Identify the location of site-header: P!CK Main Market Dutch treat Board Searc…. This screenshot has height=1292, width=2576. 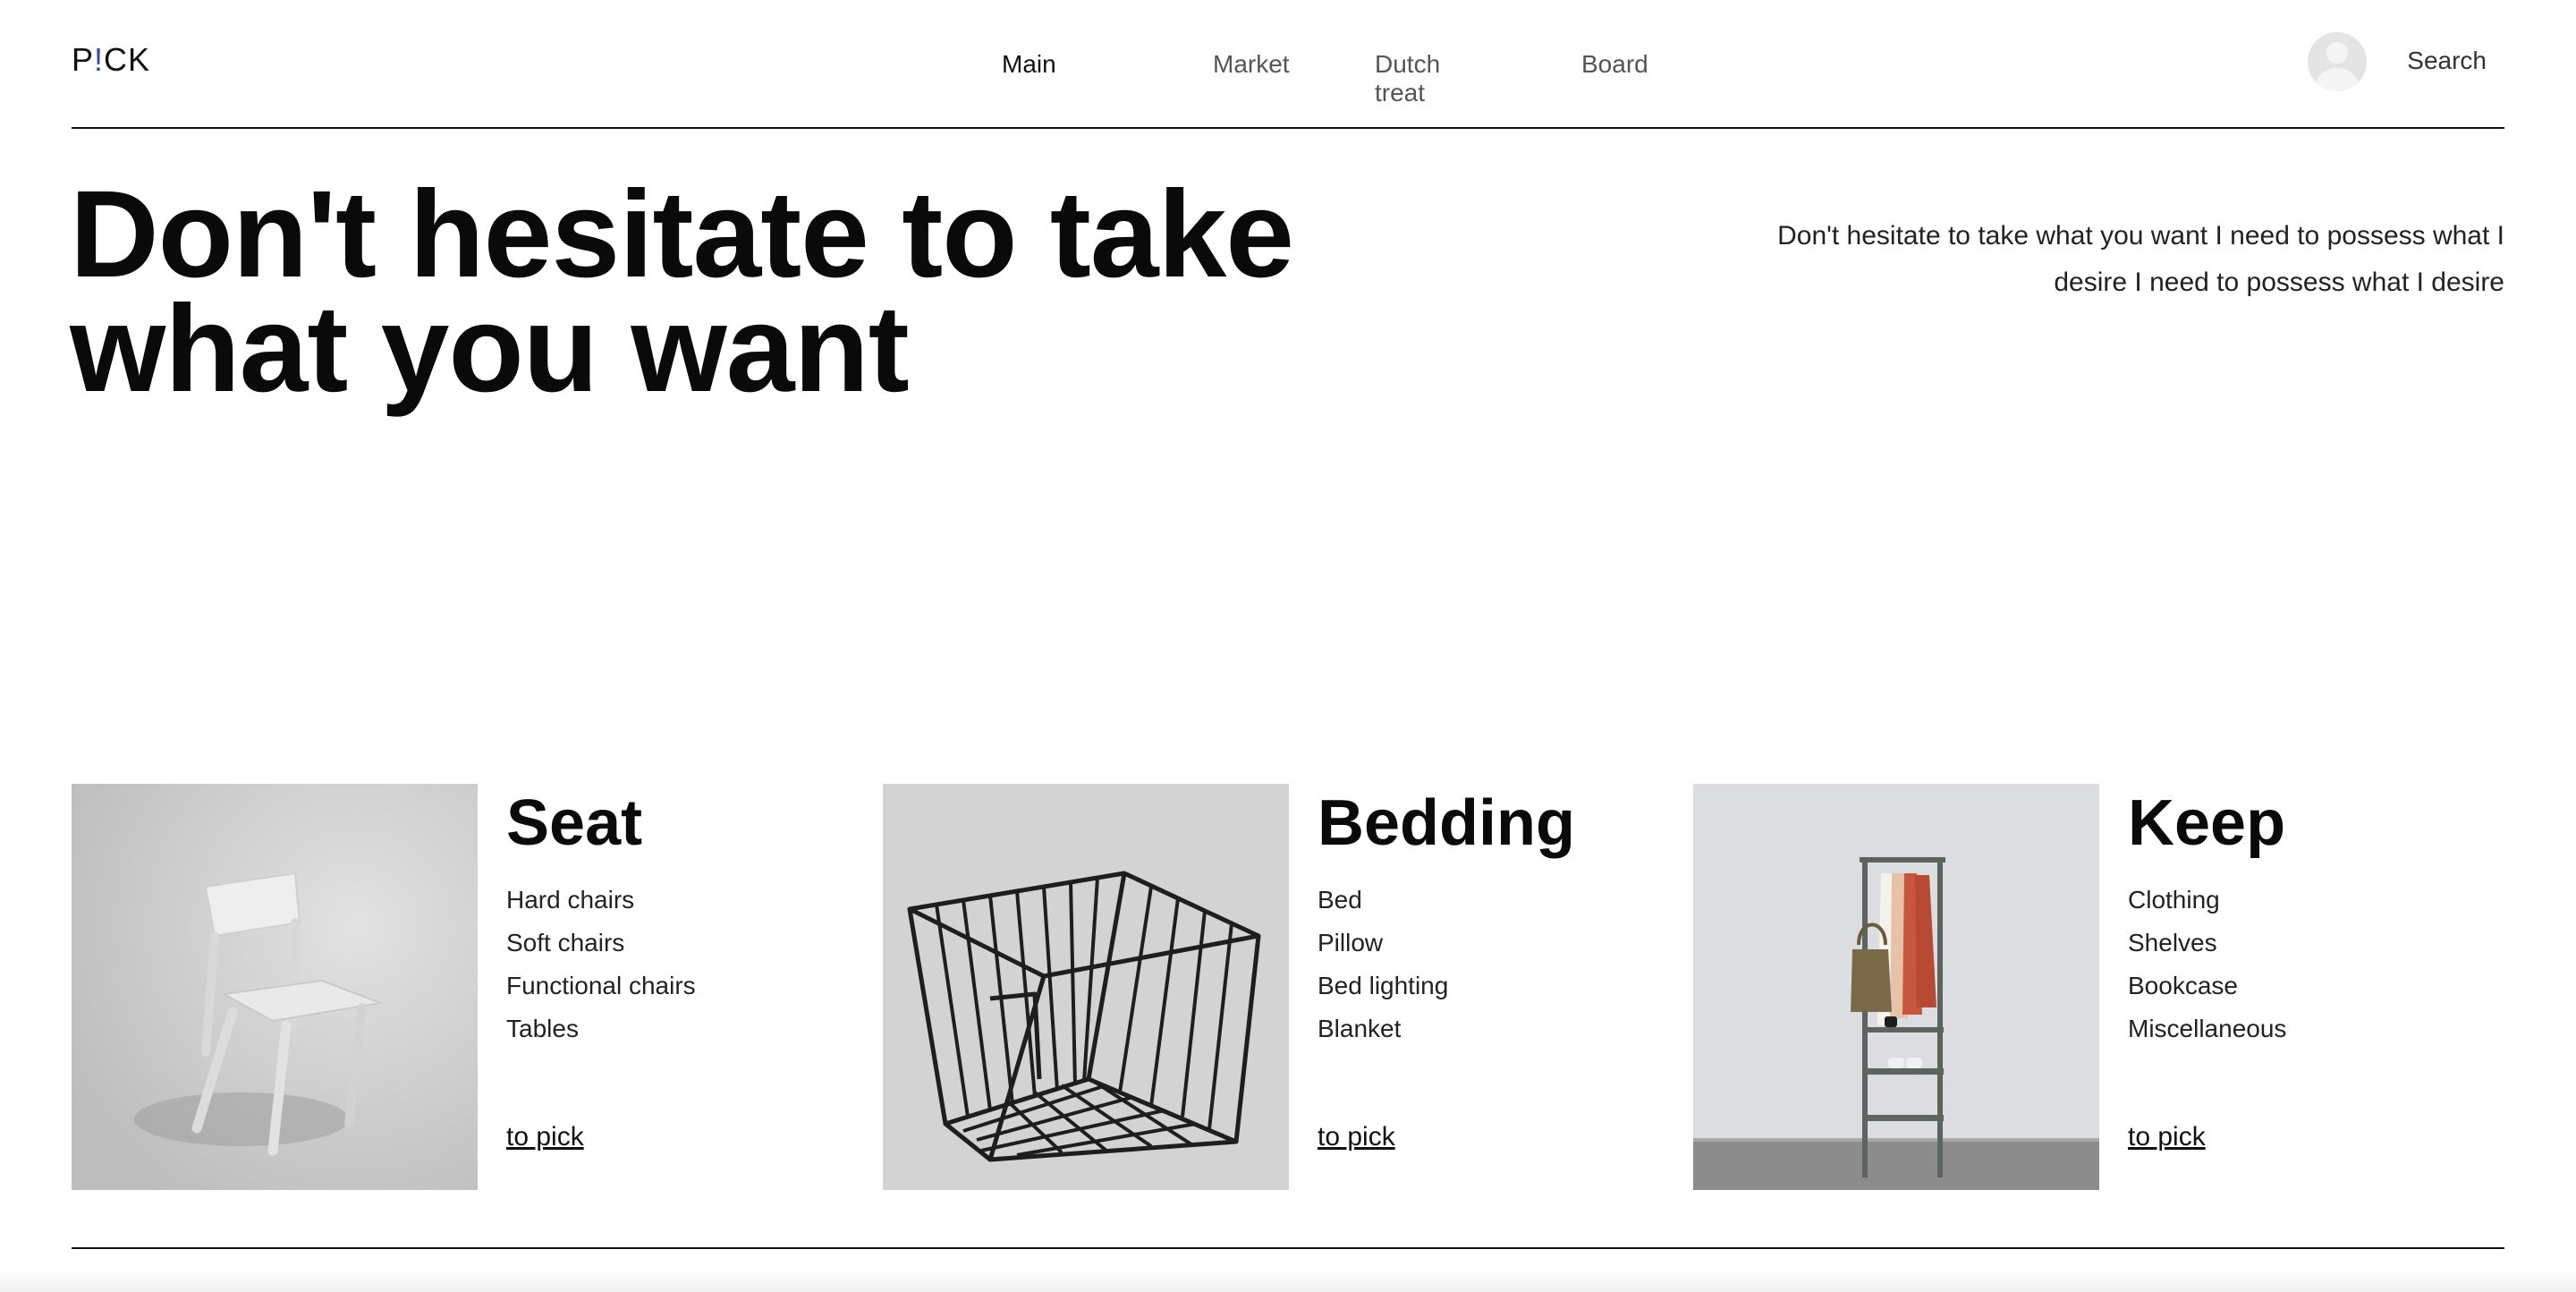
(1288, 64).